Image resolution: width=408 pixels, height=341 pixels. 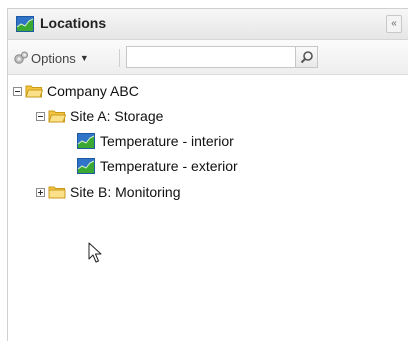 I want to click on tree-node-company: Company ABC, so click(x=76, y=91).